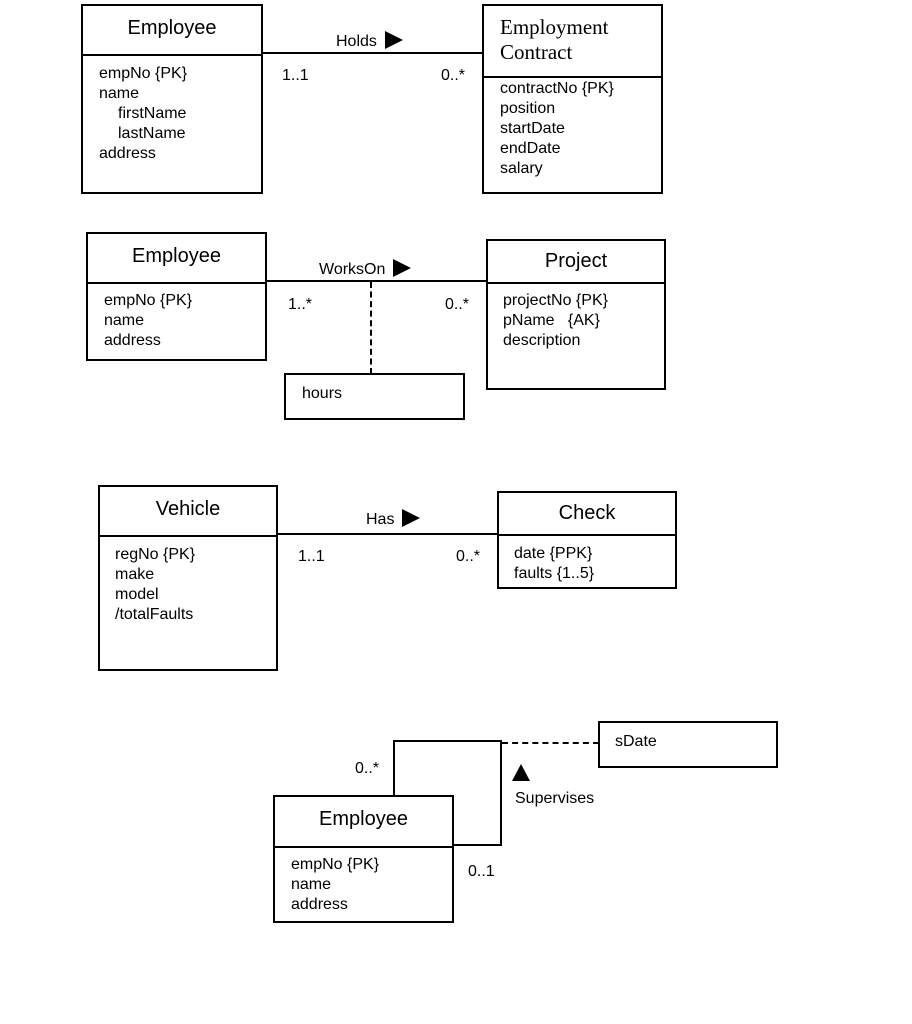 The height and width of the screenshot is (1024, 912). What do you see at coordinates (352, 269) in the screenshot?
I see `association-name: WorksOn` at bounding box center [352, 269].